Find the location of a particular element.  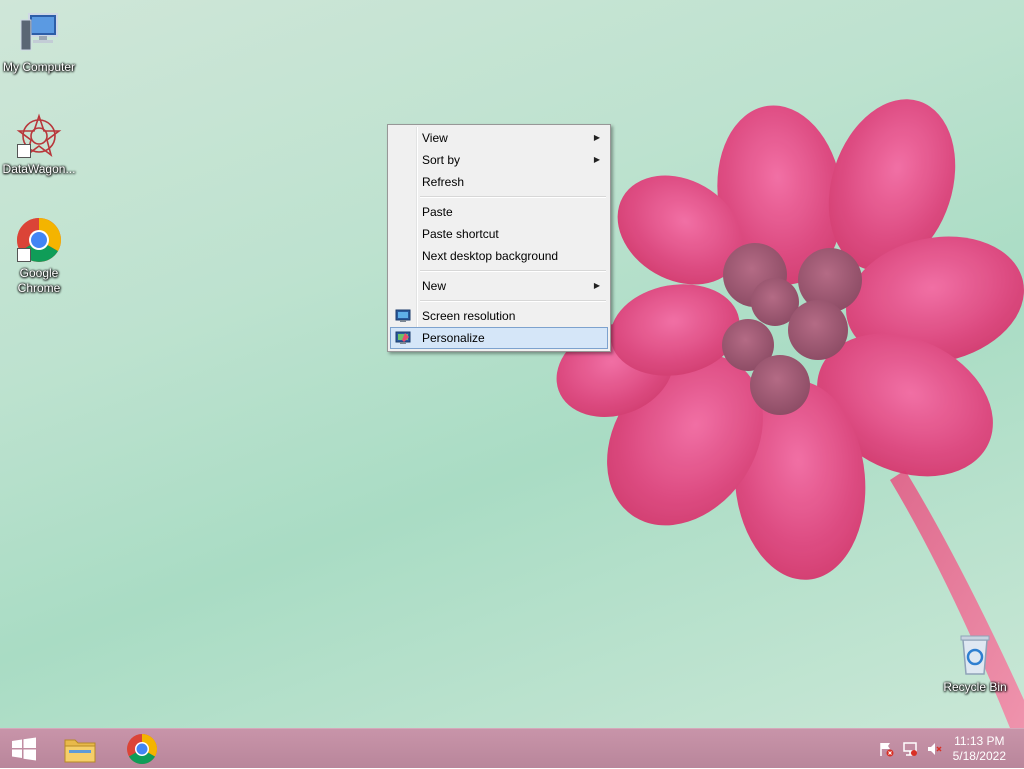

taskbar: 11:13 PM 5/18/2022 is located at coordinates (512, 748).